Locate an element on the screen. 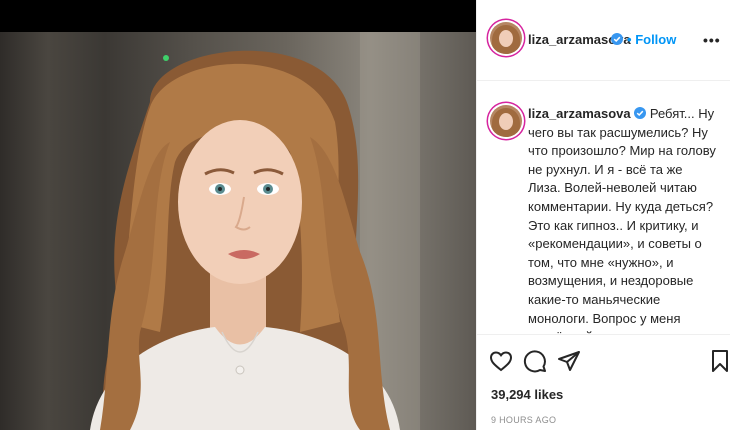  more-options-icon: ••• is located at coordinates (712, 40).